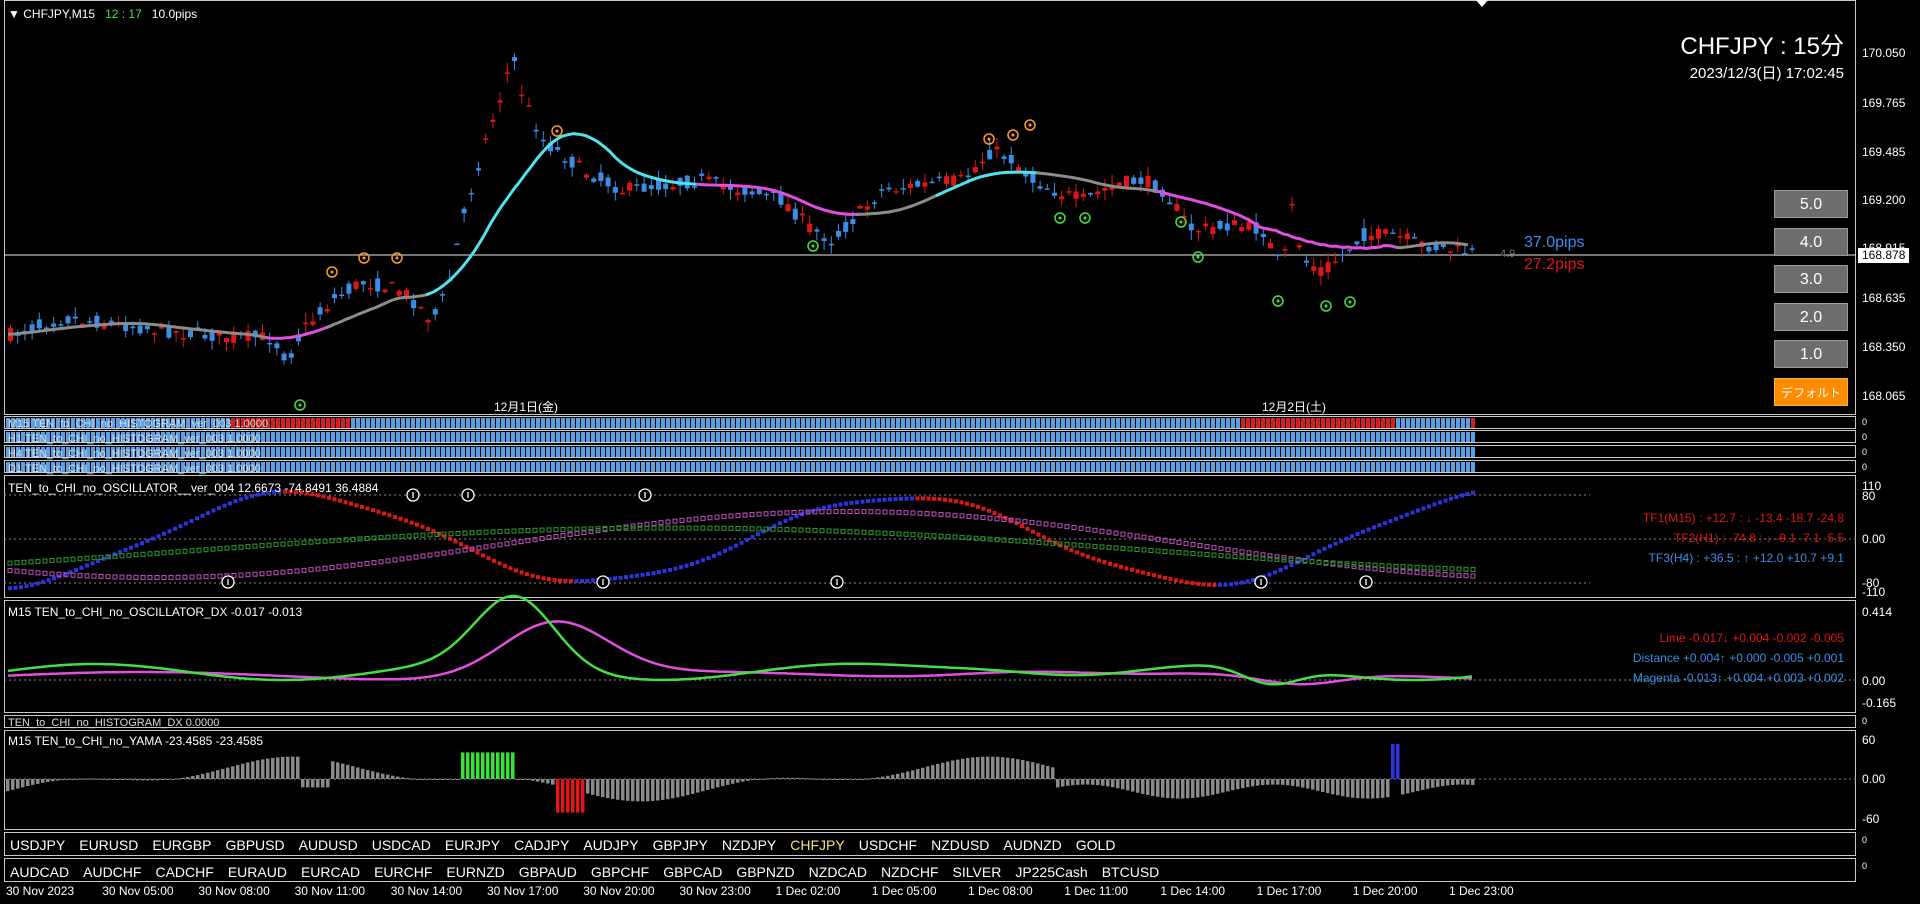 The width and height of the screenshot is (1920, 904). What do you see at coordinates (1811, 392) in the screenshot?
I see `default-button: デフォルト` at bounding box center [1811, 392].